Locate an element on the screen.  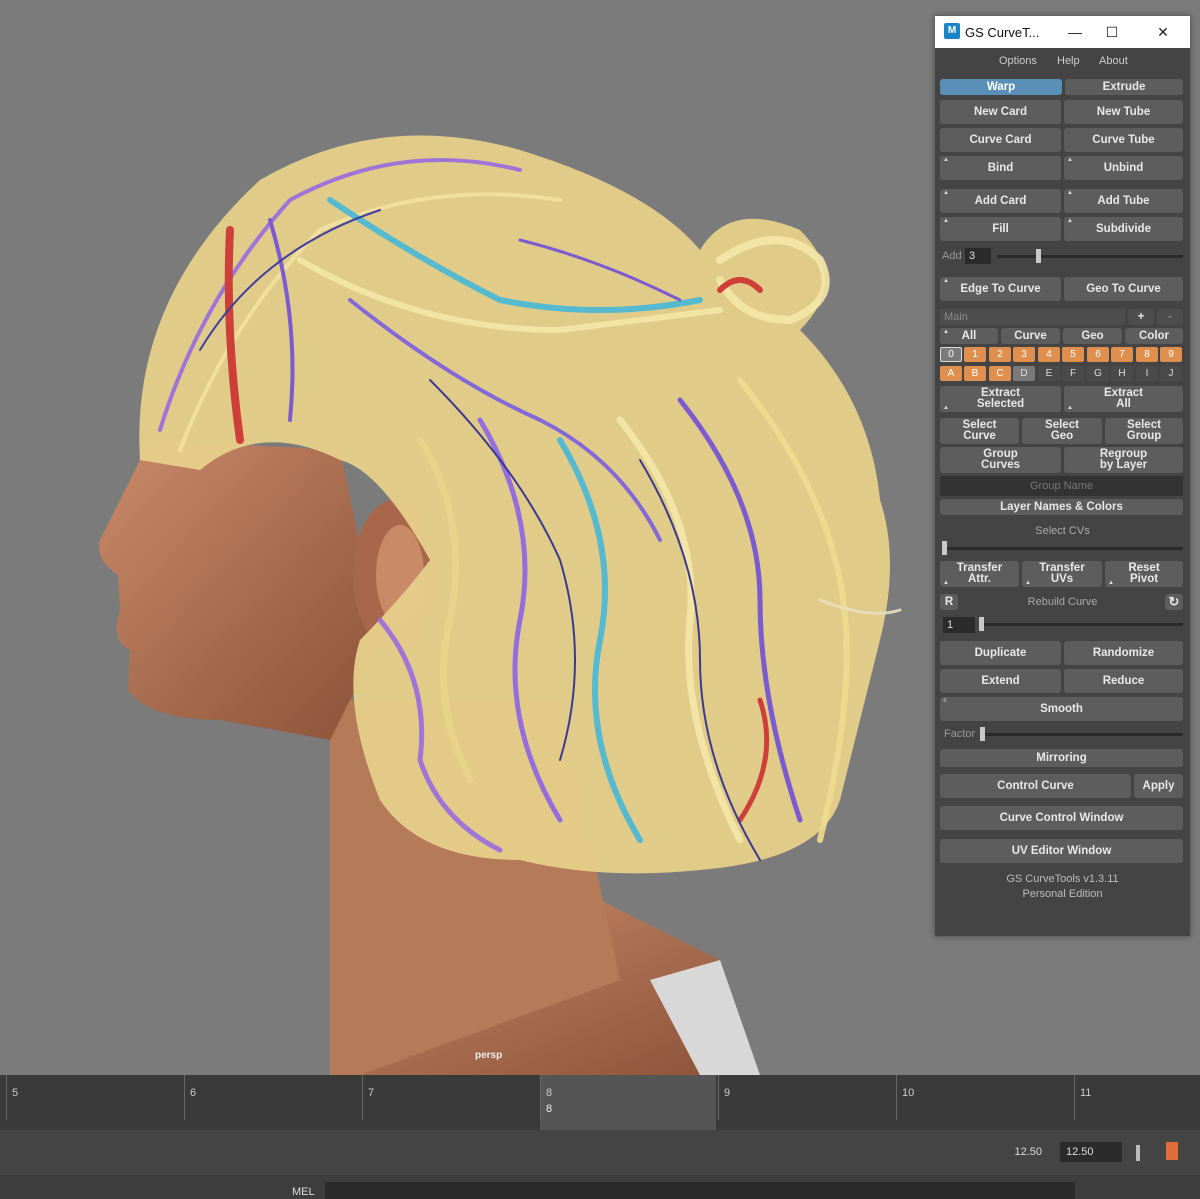
layer-8-button: 8 is located at coordinates (1147, 354).